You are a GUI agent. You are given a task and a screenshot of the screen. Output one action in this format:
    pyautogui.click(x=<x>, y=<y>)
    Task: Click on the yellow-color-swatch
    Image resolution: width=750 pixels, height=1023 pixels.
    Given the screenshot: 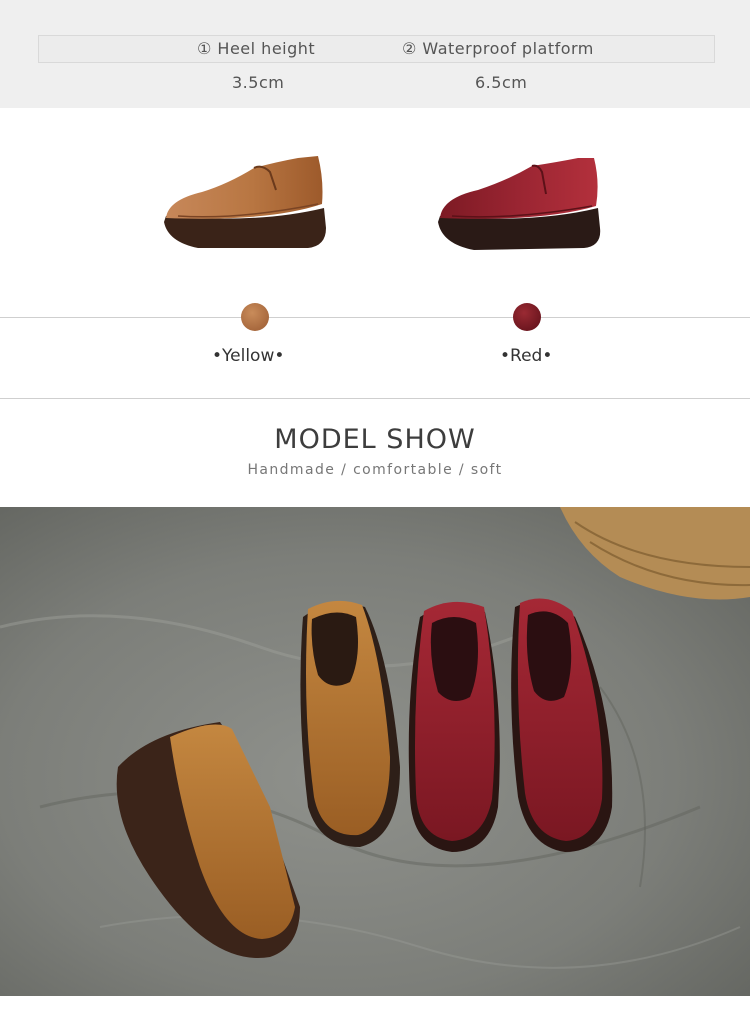 What is the action you would take?
    pyautogui.click(x=255, y=317)
    